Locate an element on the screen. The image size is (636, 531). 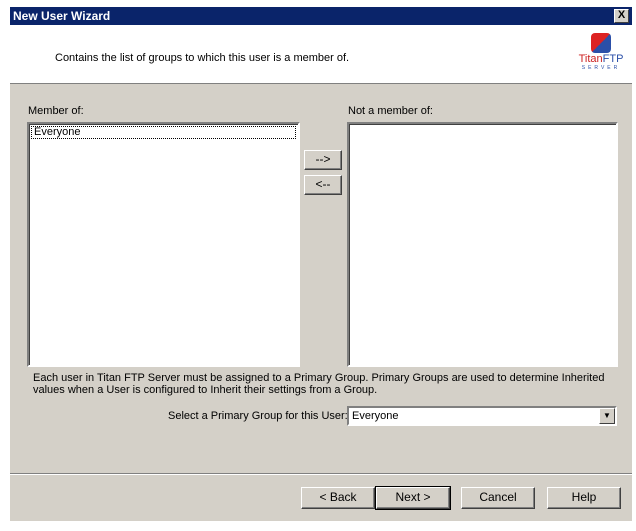
remove-from-member-button: <-- is located at coordinates (323, 185).